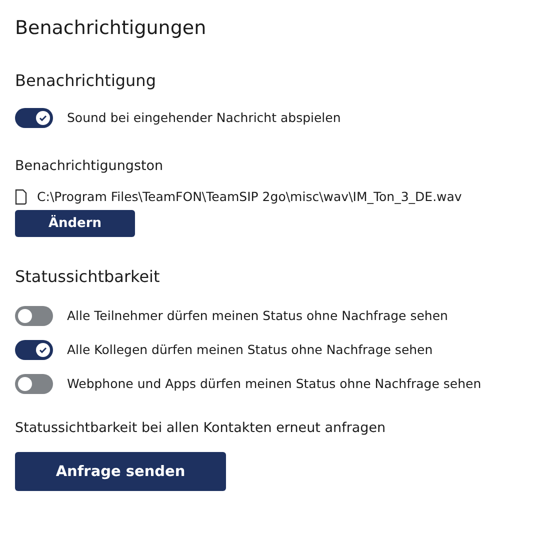  What do you see at coordinates (274, 384) in the screenshot?
I see `toggle-label: Webphone und Apps dürfen meinen Status ohne Nachfrage sehen` at bounding box center [274, 384].